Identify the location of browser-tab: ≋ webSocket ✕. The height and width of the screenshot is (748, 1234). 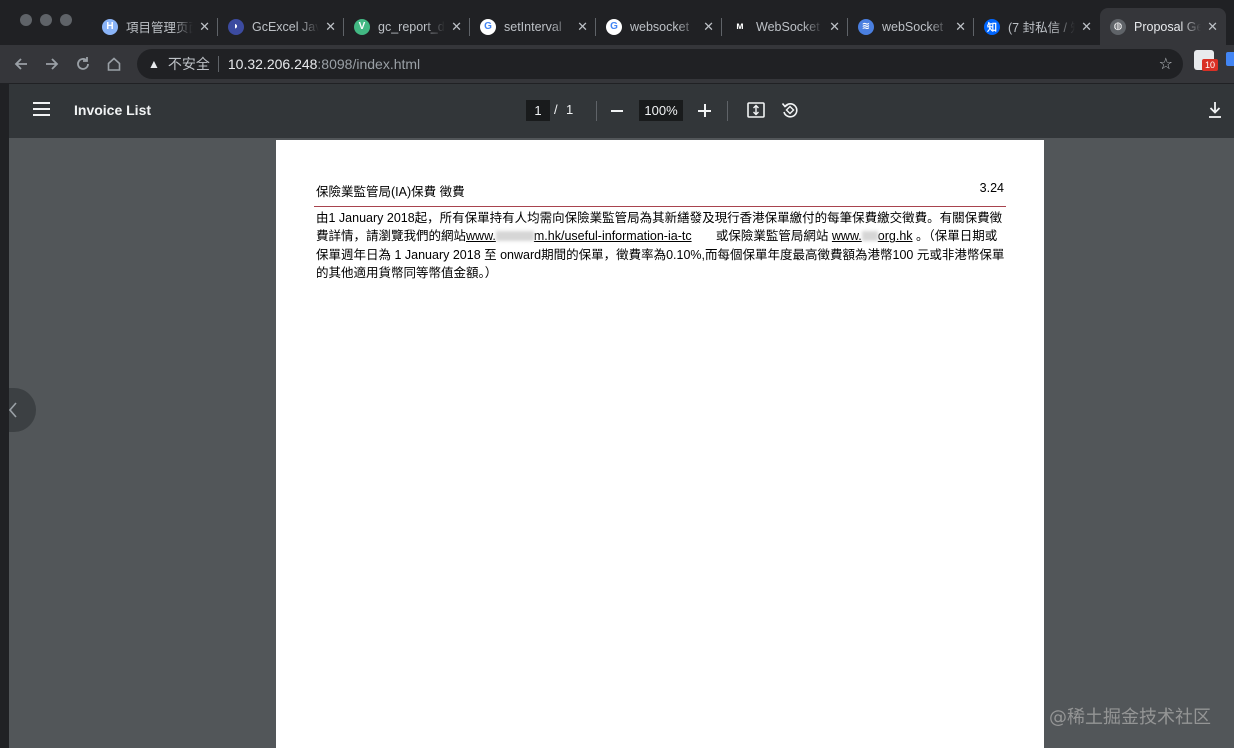
(911, 26).